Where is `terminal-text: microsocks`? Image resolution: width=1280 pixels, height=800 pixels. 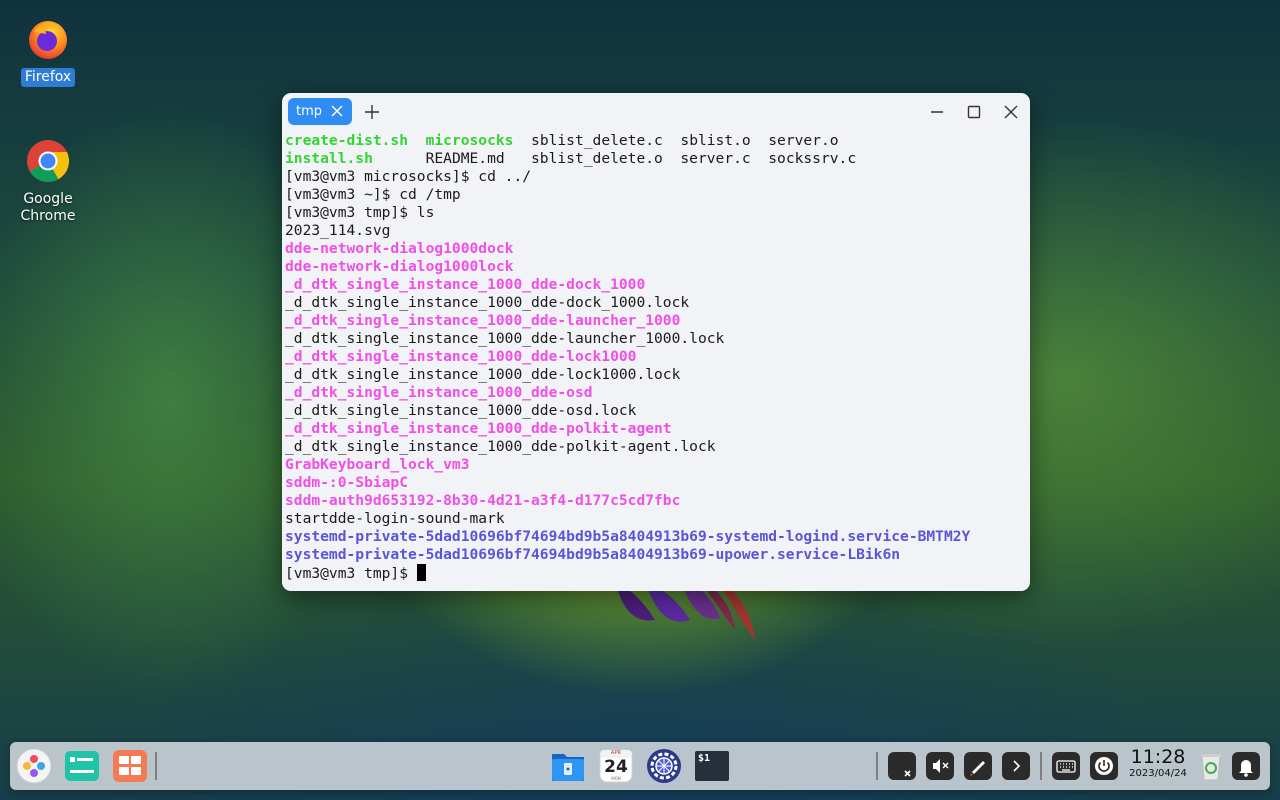 terminal-text: microsocks is located at coordinates (469, 140).